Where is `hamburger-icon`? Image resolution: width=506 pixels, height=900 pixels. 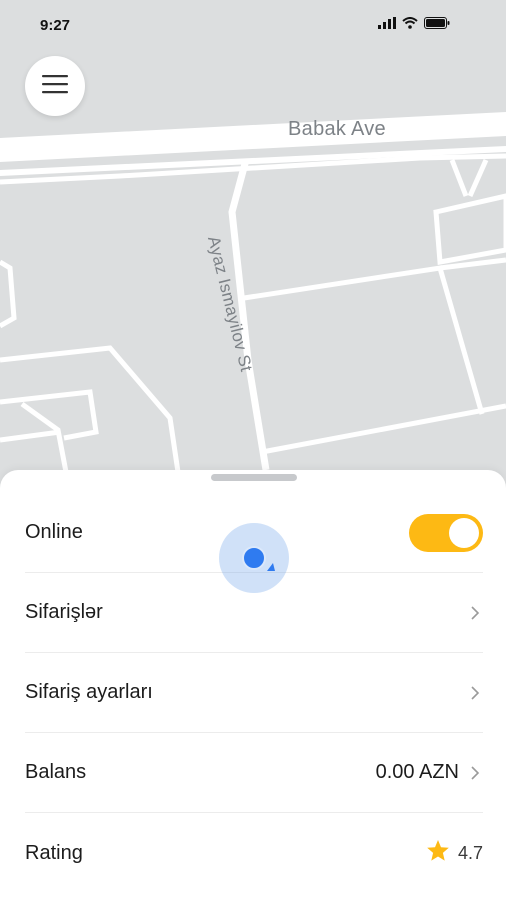 hamburger-icon is located at coordinates (55, 86).